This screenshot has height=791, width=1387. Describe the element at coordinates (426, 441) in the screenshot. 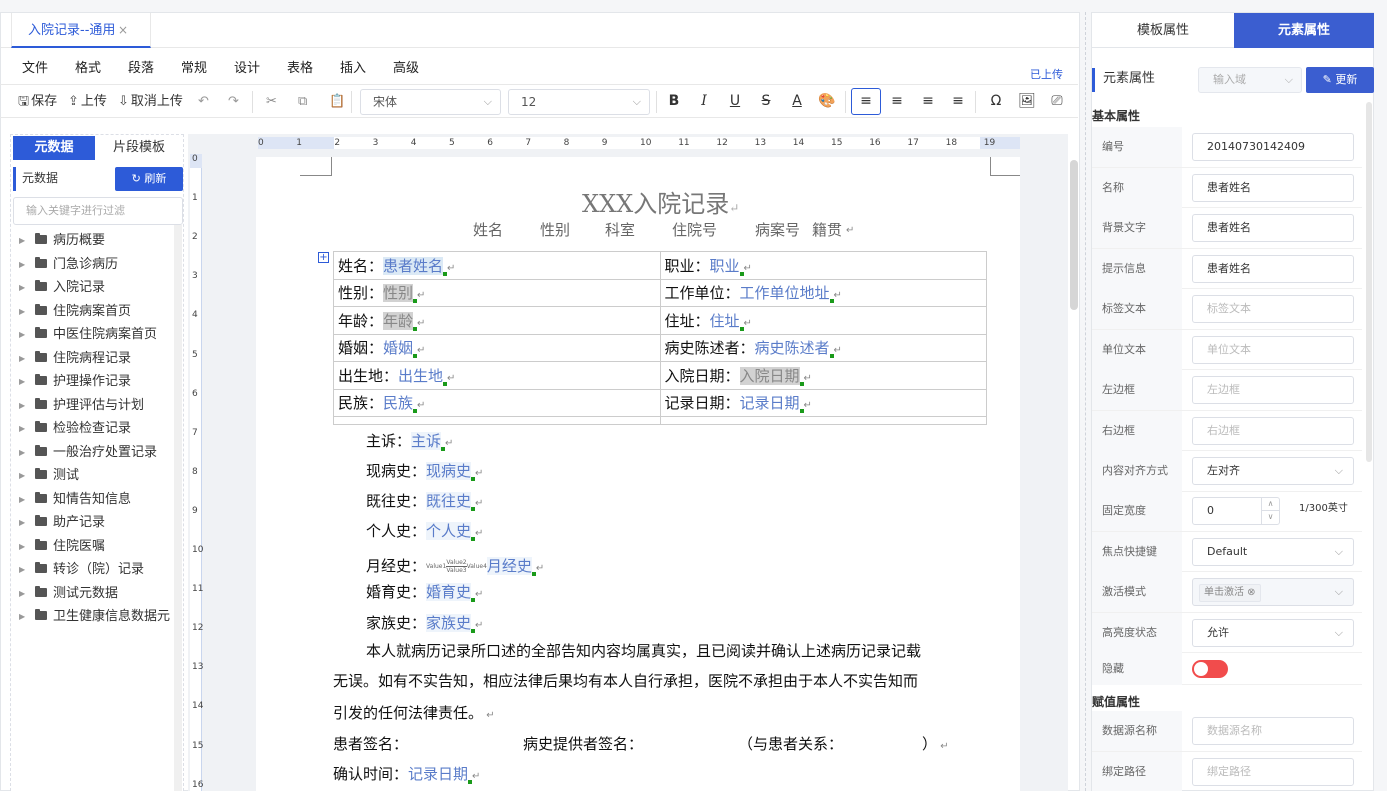

I see `input-field: 主诉` at that location.